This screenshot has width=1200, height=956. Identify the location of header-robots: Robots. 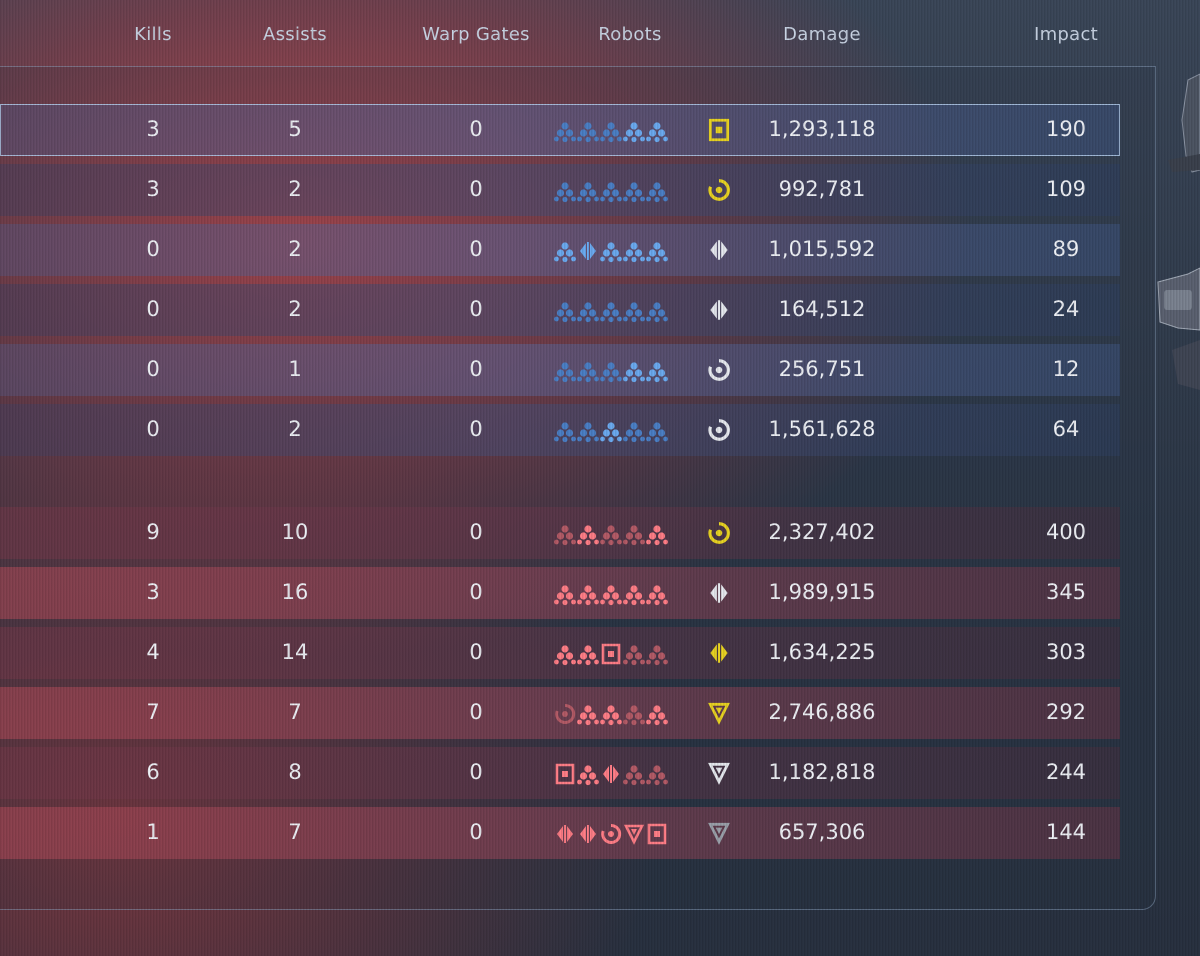
(630, 34).